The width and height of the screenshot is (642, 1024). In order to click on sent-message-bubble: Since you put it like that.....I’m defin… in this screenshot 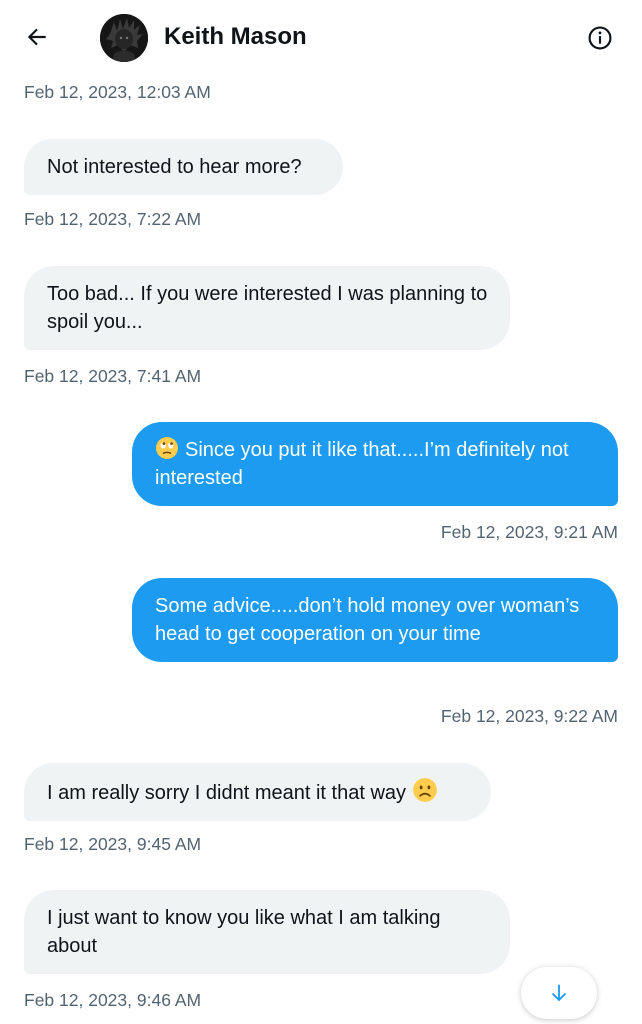, I will do `click(375, 464)`.